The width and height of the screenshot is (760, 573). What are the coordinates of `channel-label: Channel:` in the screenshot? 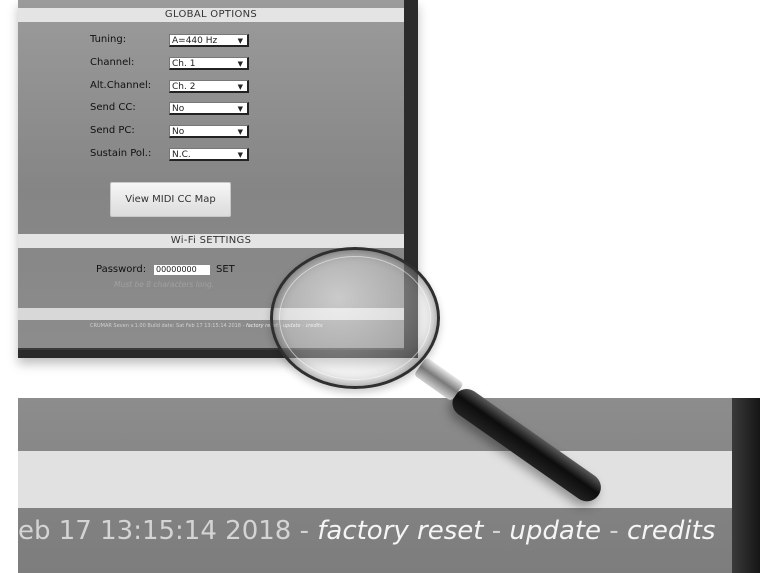 It's located at (112, 62).